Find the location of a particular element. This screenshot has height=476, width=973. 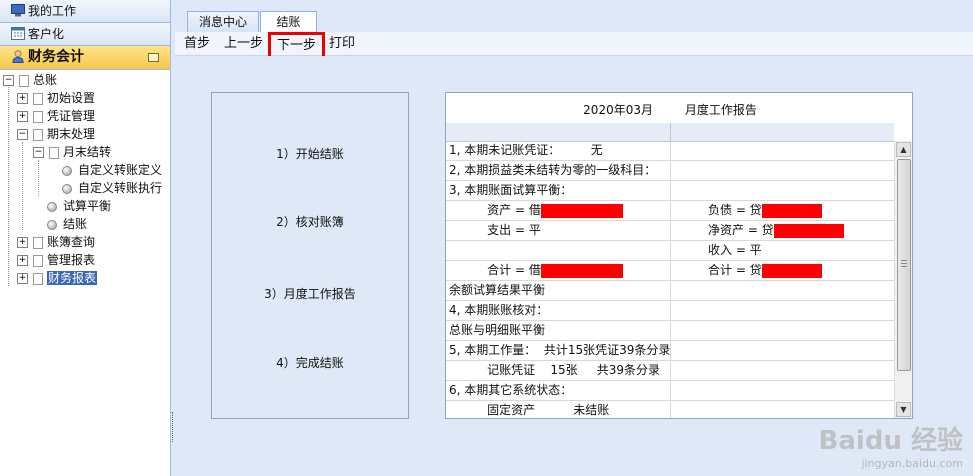

tab-label: 消息中心 is located at coordinates (222, 22).